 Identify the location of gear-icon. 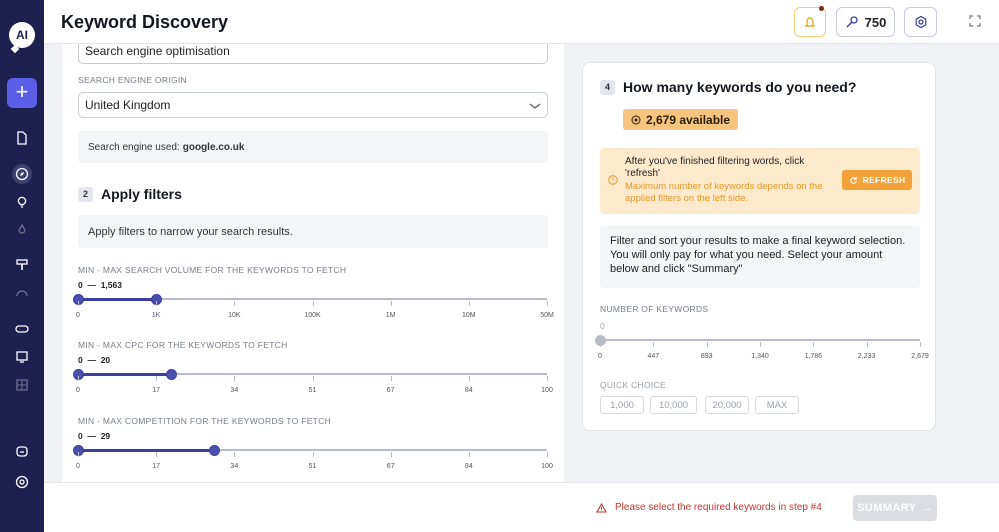
(920, 22).